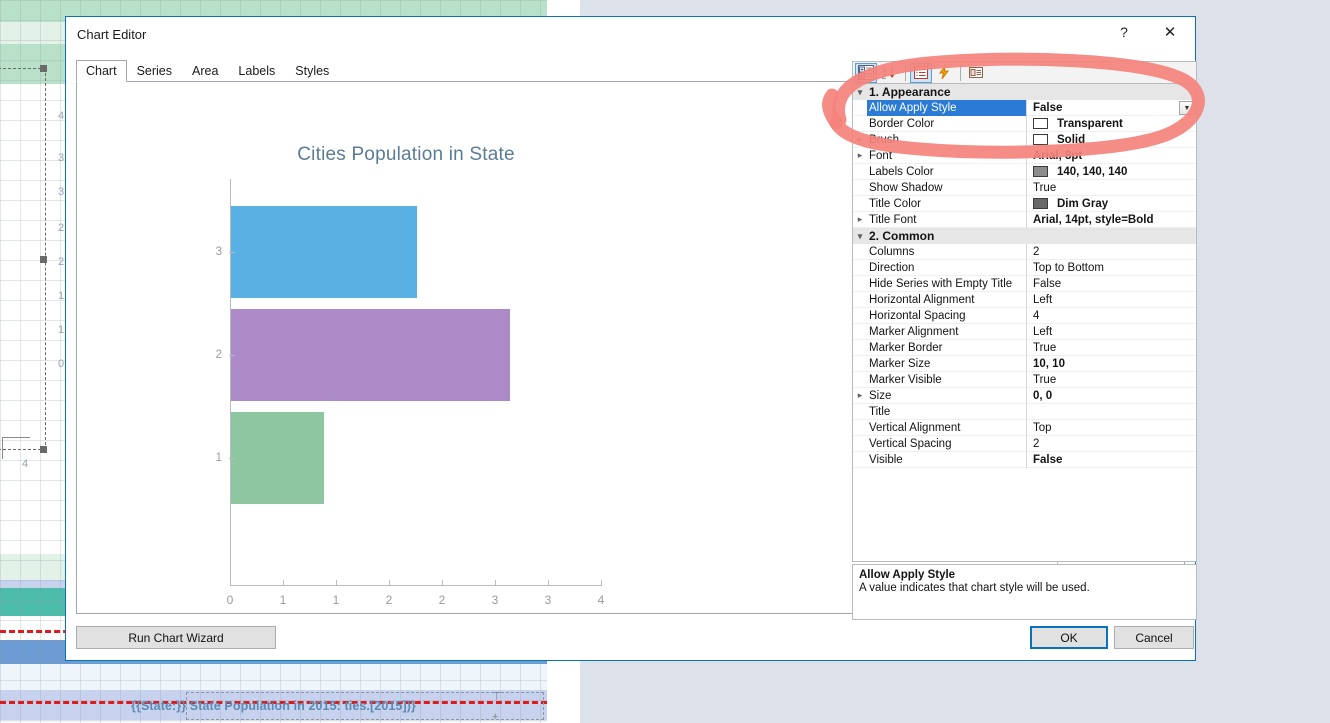 The width and height of the screenshot is (1330, 723). I want to click on property-name-vertical-alignment: Vertical Alignment, so click(947, 427).